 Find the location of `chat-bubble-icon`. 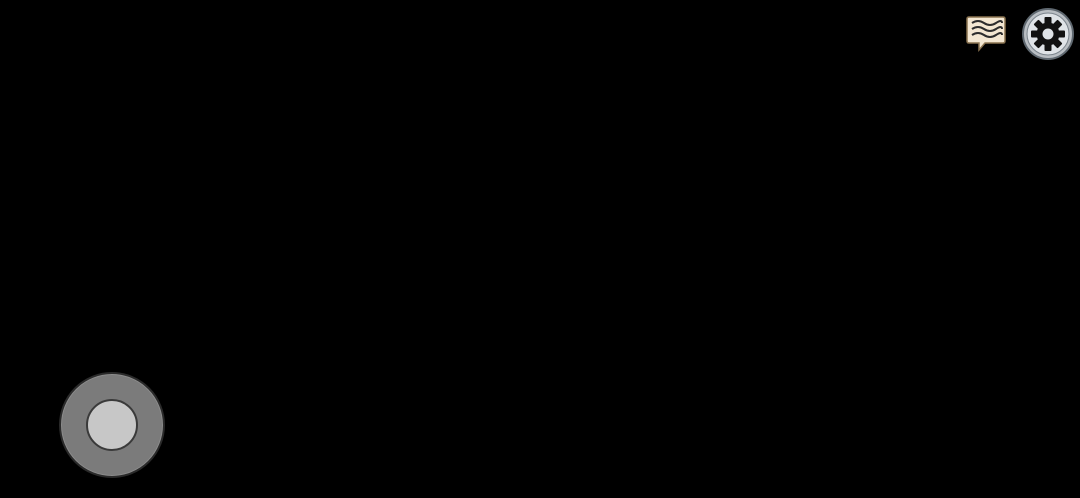

chat-bubble-icon is located at coordinates (986, 34).